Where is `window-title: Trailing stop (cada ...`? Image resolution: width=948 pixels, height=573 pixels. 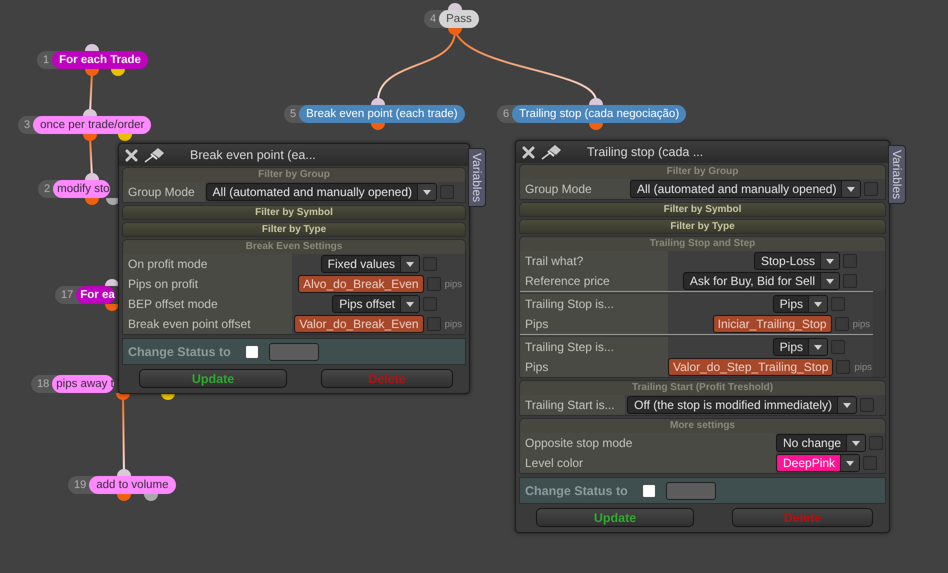 window-title: Trailing stop (cada ... is located at coordinates (645, 152).